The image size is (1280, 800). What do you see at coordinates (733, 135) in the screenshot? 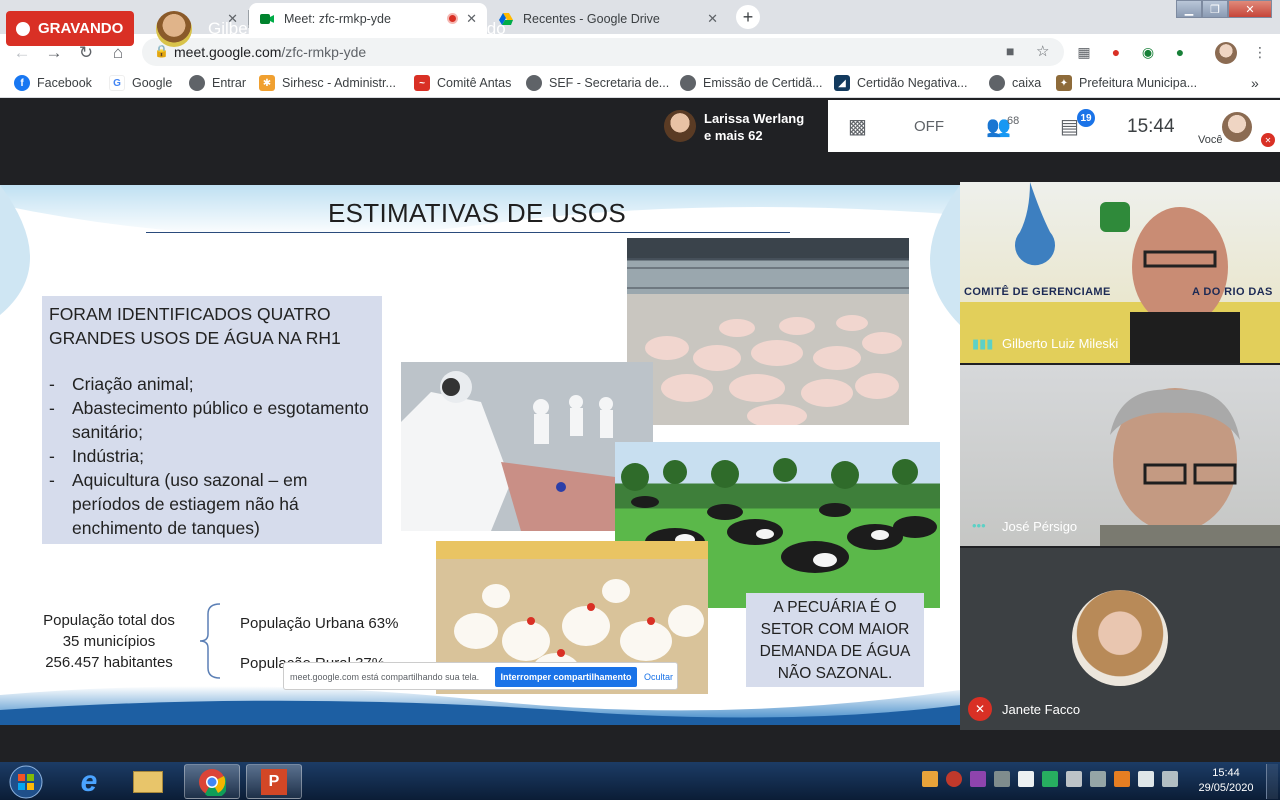
I see `viewer-count: e mais 62` at bounding box center [733, 135].